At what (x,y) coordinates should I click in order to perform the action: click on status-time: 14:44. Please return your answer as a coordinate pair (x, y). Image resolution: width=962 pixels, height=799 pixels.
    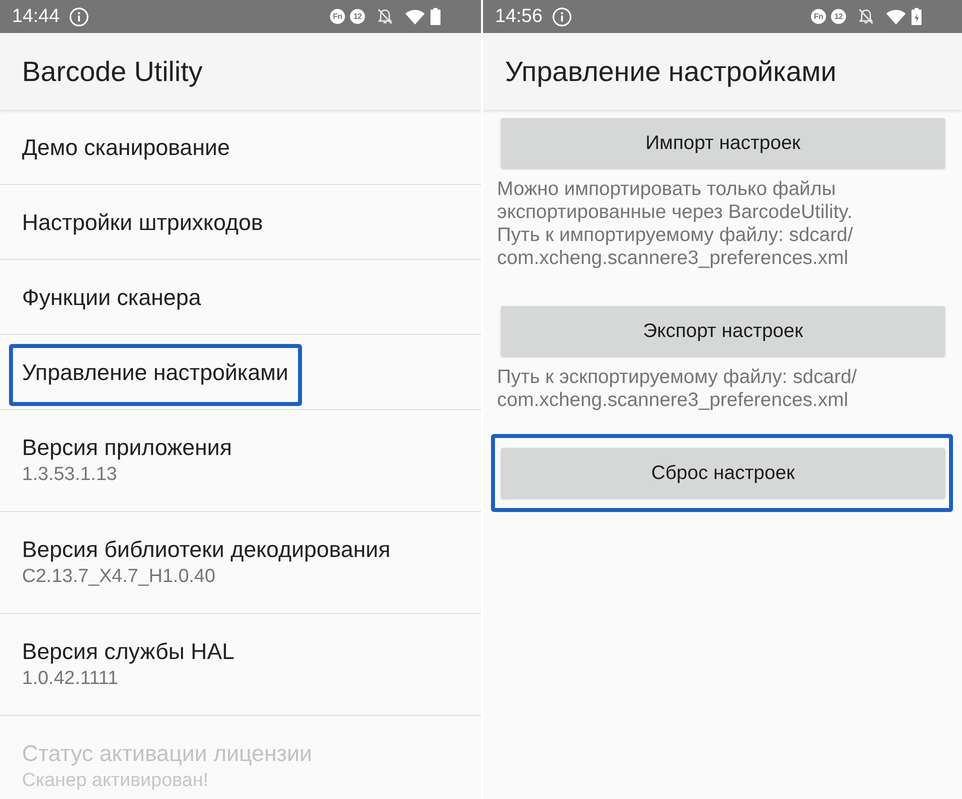
    Looking at the image, I should click on (36, 17).